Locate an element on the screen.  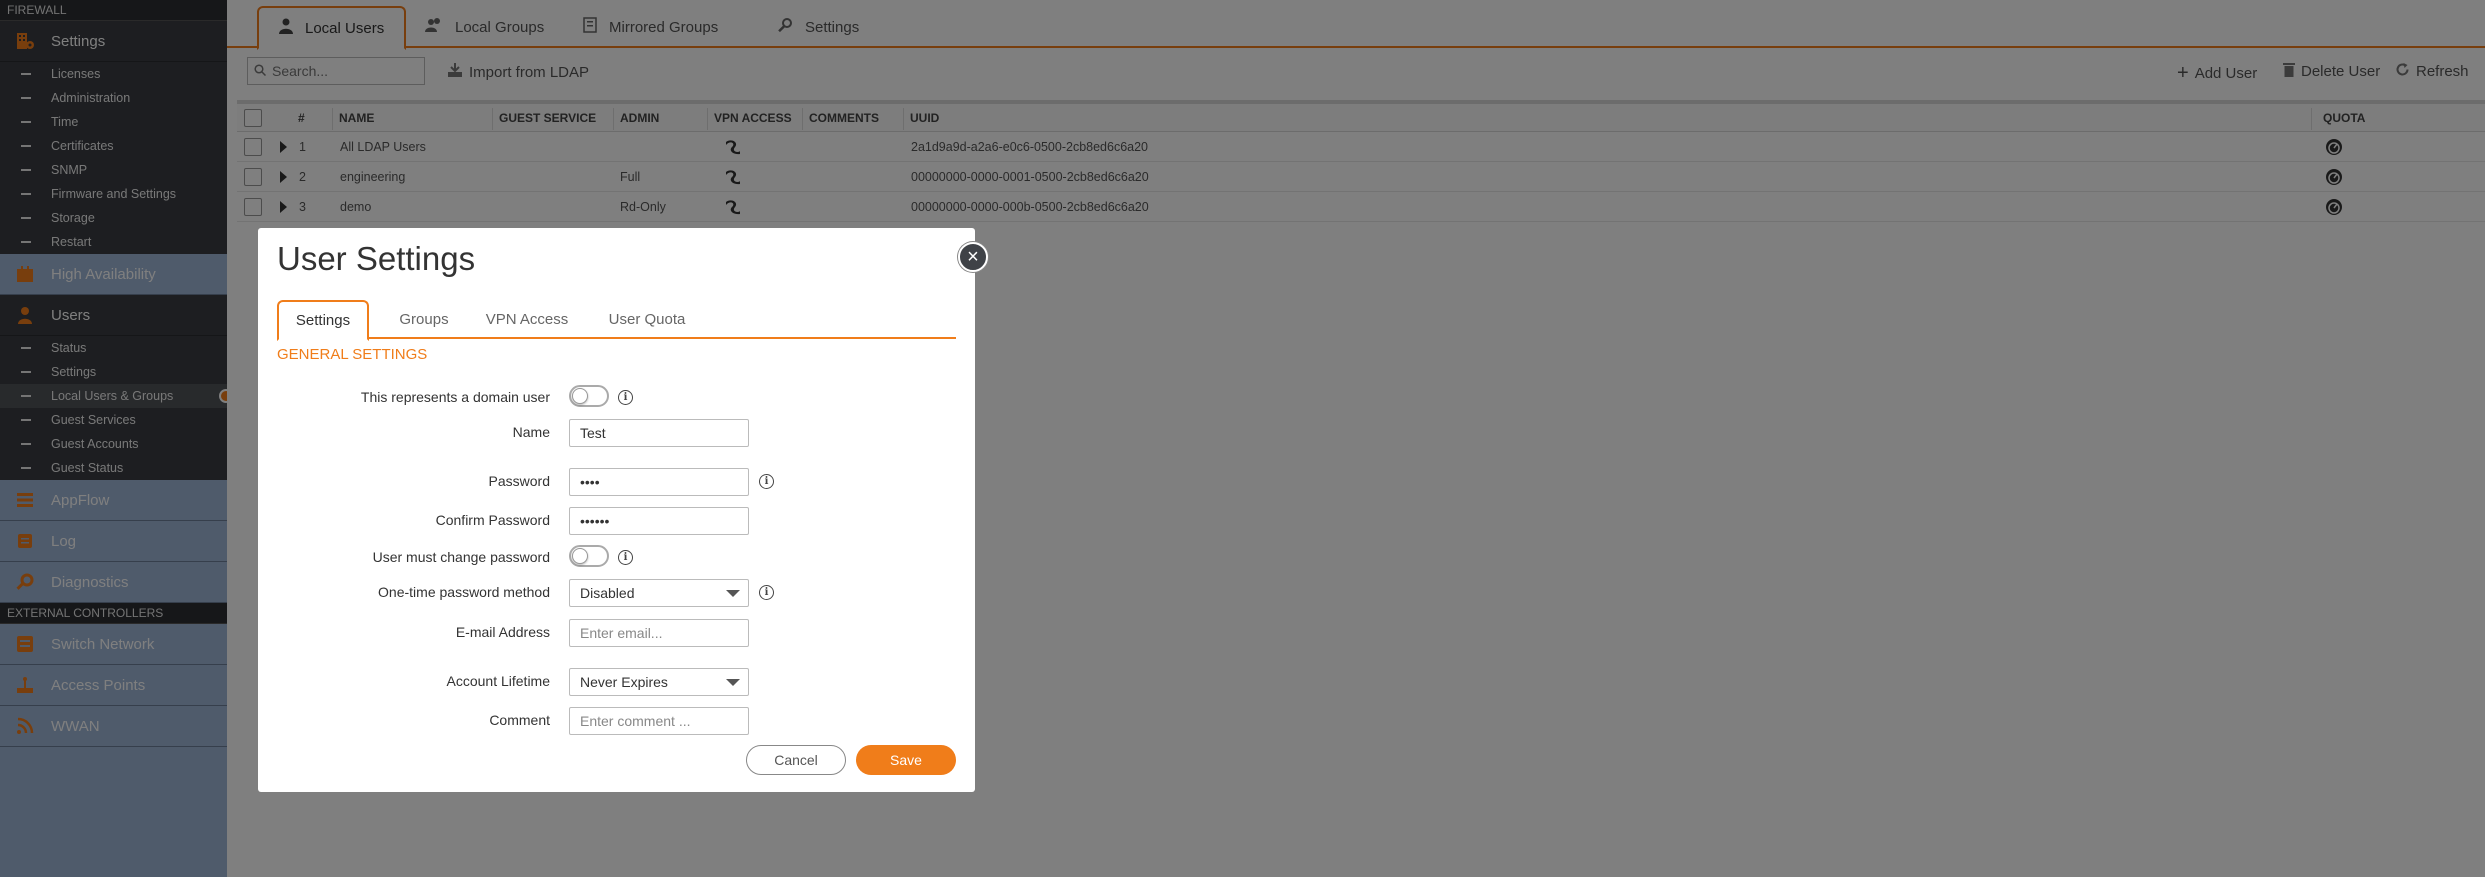
lifetime-selected-value: Never Expires is located at coordinates (624, 682).